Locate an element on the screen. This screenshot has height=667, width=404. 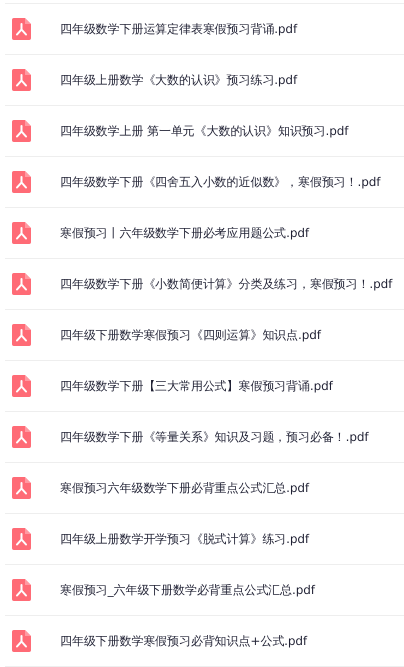
file-name: 四年级下册数学寒假预习必背知识点+公式.pdf is located at coordinates (184, 641).